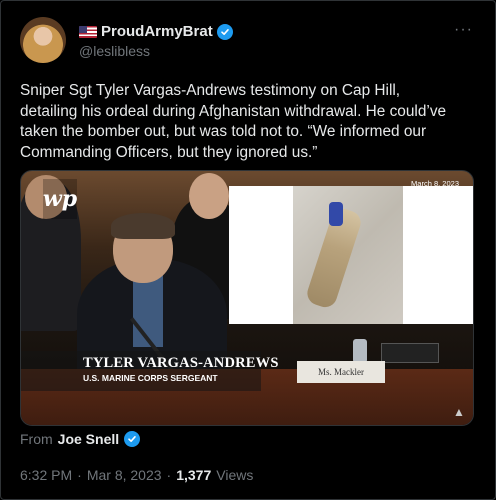 The width and height of the screenshot is (496, 500). What do you see at coordinates (209, 196) in the screenshot?
I see `background-person-head` at bounding box center [209, 196].